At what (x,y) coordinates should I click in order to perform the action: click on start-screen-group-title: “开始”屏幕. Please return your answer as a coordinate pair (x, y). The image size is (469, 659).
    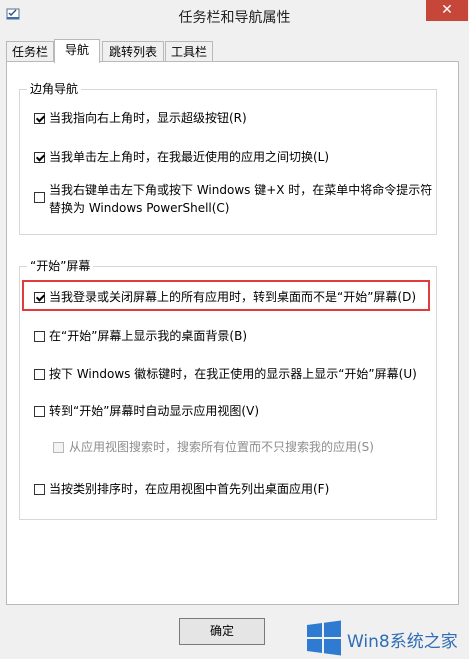
    Looking at the image, I should click on (60, 265).